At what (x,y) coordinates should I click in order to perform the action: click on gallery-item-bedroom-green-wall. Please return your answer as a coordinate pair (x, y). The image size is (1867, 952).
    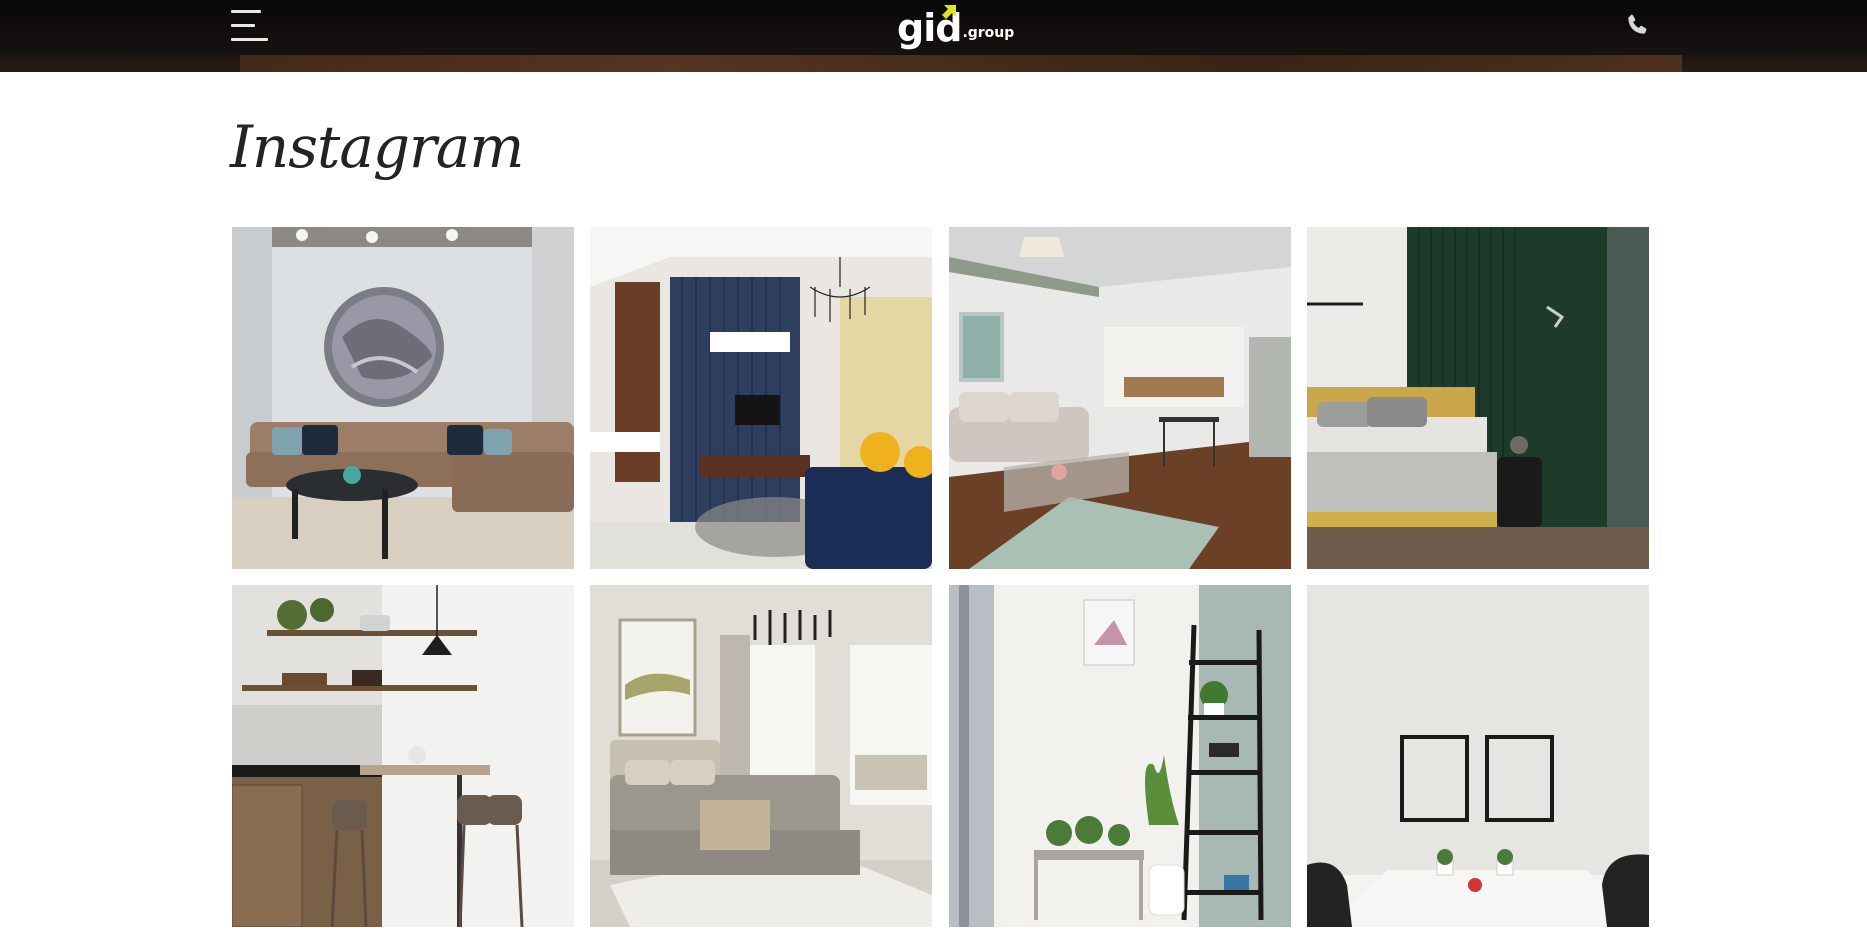
    Looking at the image, I should click on (1477, 398).